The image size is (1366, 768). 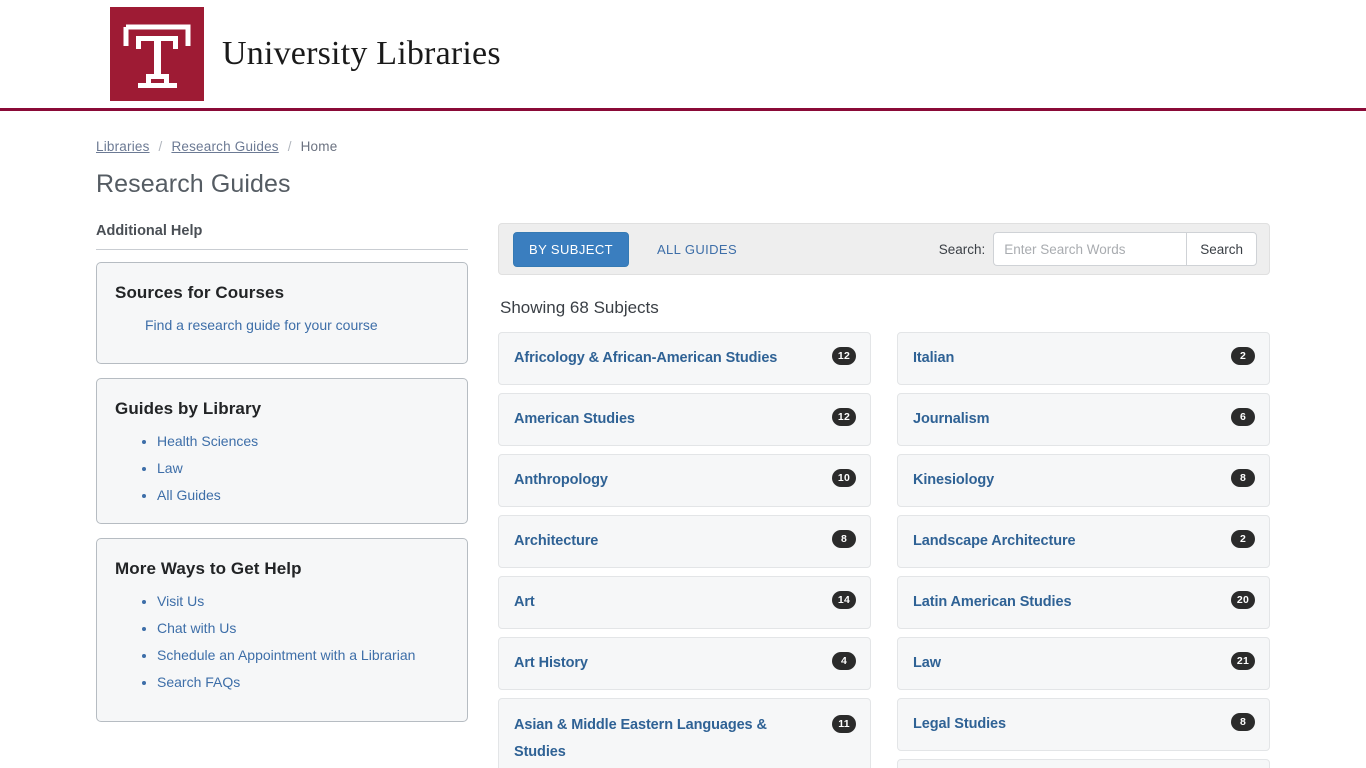 I want to click on subject-row: Law 21, so click(x=1083, y=663).